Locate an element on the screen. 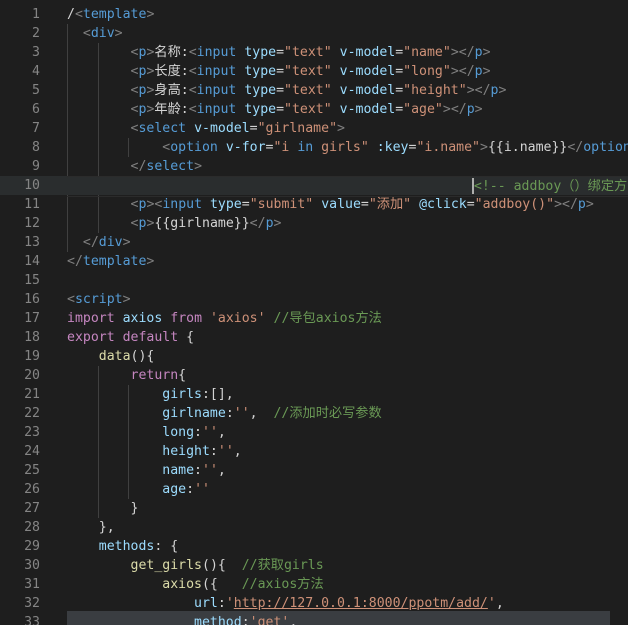  code-line: 12 <p>{{girlname}}</p> is located at coordinates (314, 223).